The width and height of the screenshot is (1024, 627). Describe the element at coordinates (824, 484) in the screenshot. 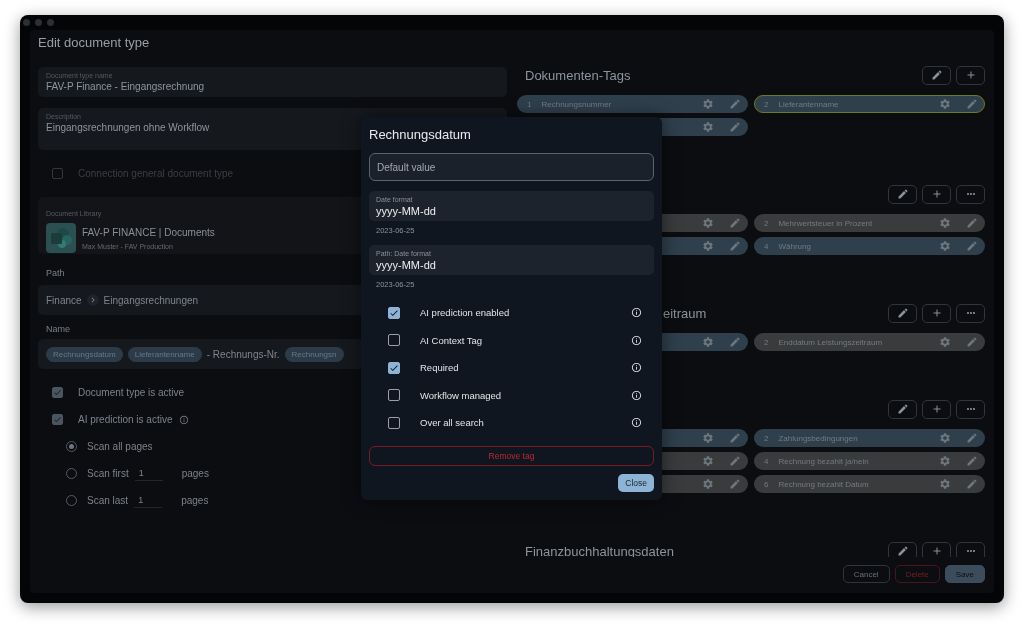

I see `tag-label: Rechnung bezahlt Datum` at that location.